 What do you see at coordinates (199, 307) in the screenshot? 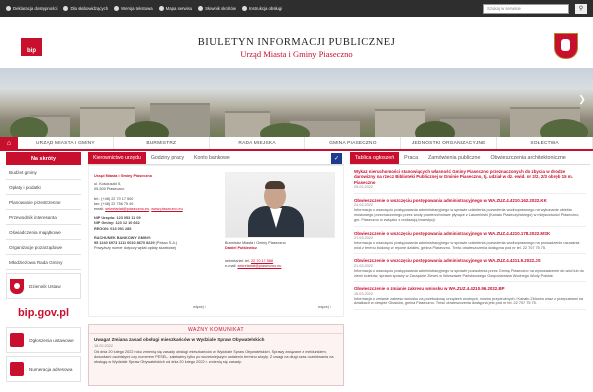
I see `office-more-link: więcej` at bounding box center [199, 307].